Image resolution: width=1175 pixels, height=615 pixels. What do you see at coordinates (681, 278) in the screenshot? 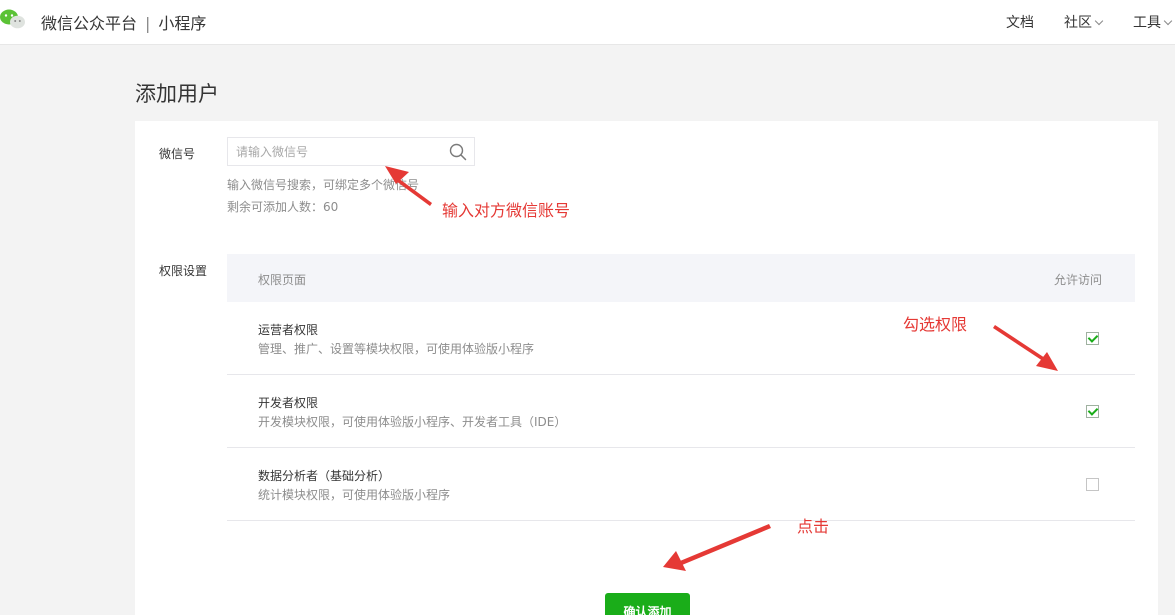
I see `permissions-table-header: 权限页面 允许访问` at bounding box center [681, 278].